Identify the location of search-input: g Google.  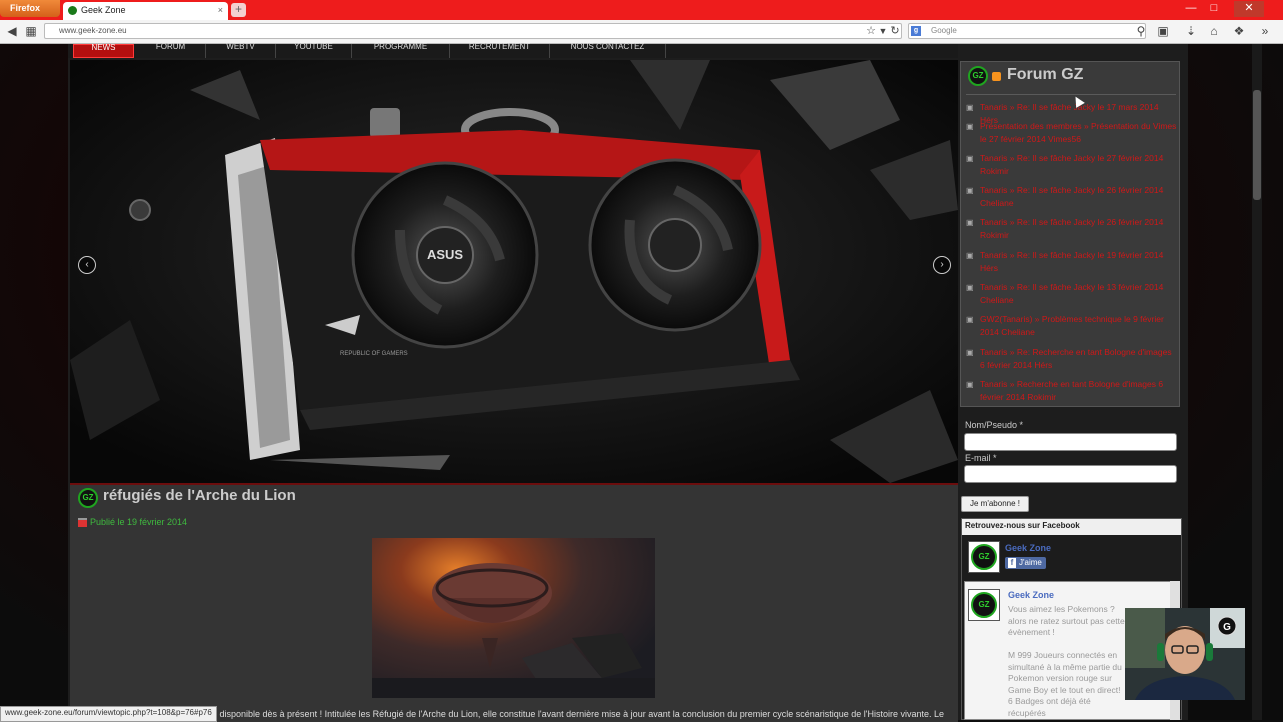
(1027, 31).